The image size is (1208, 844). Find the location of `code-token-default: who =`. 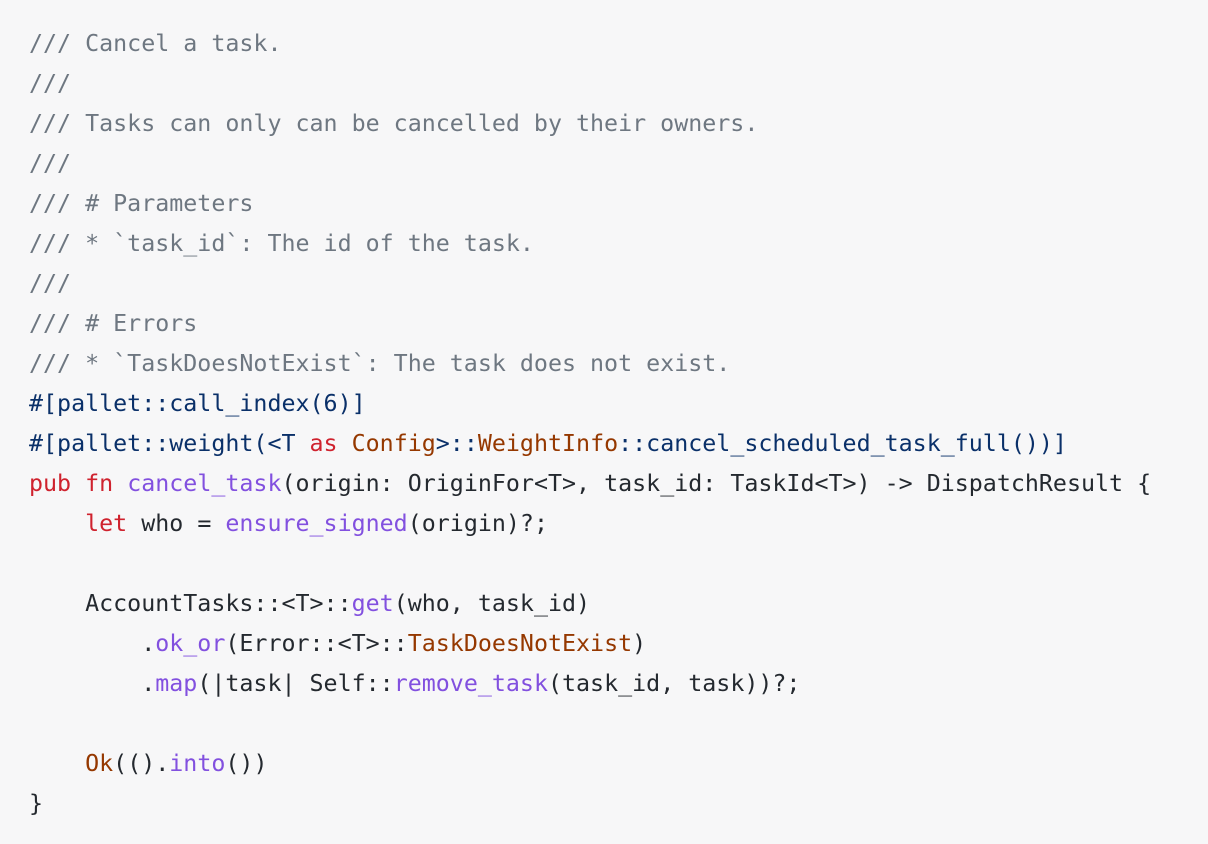

code-token-default: who = is located at coordinates (176, 523).